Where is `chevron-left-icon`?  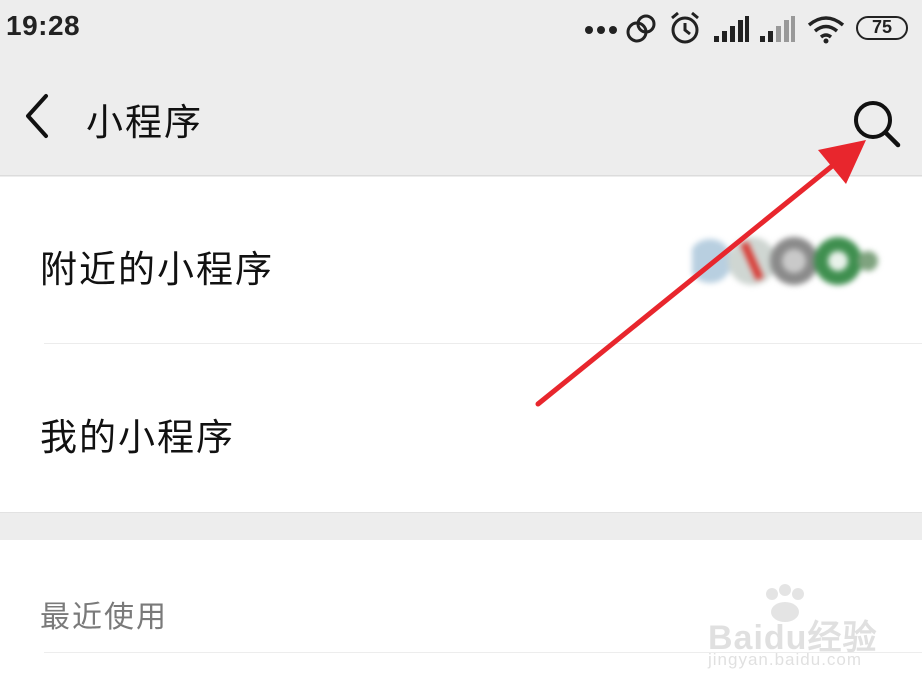 chevron-left-icon is located at coordinates (37, 116).